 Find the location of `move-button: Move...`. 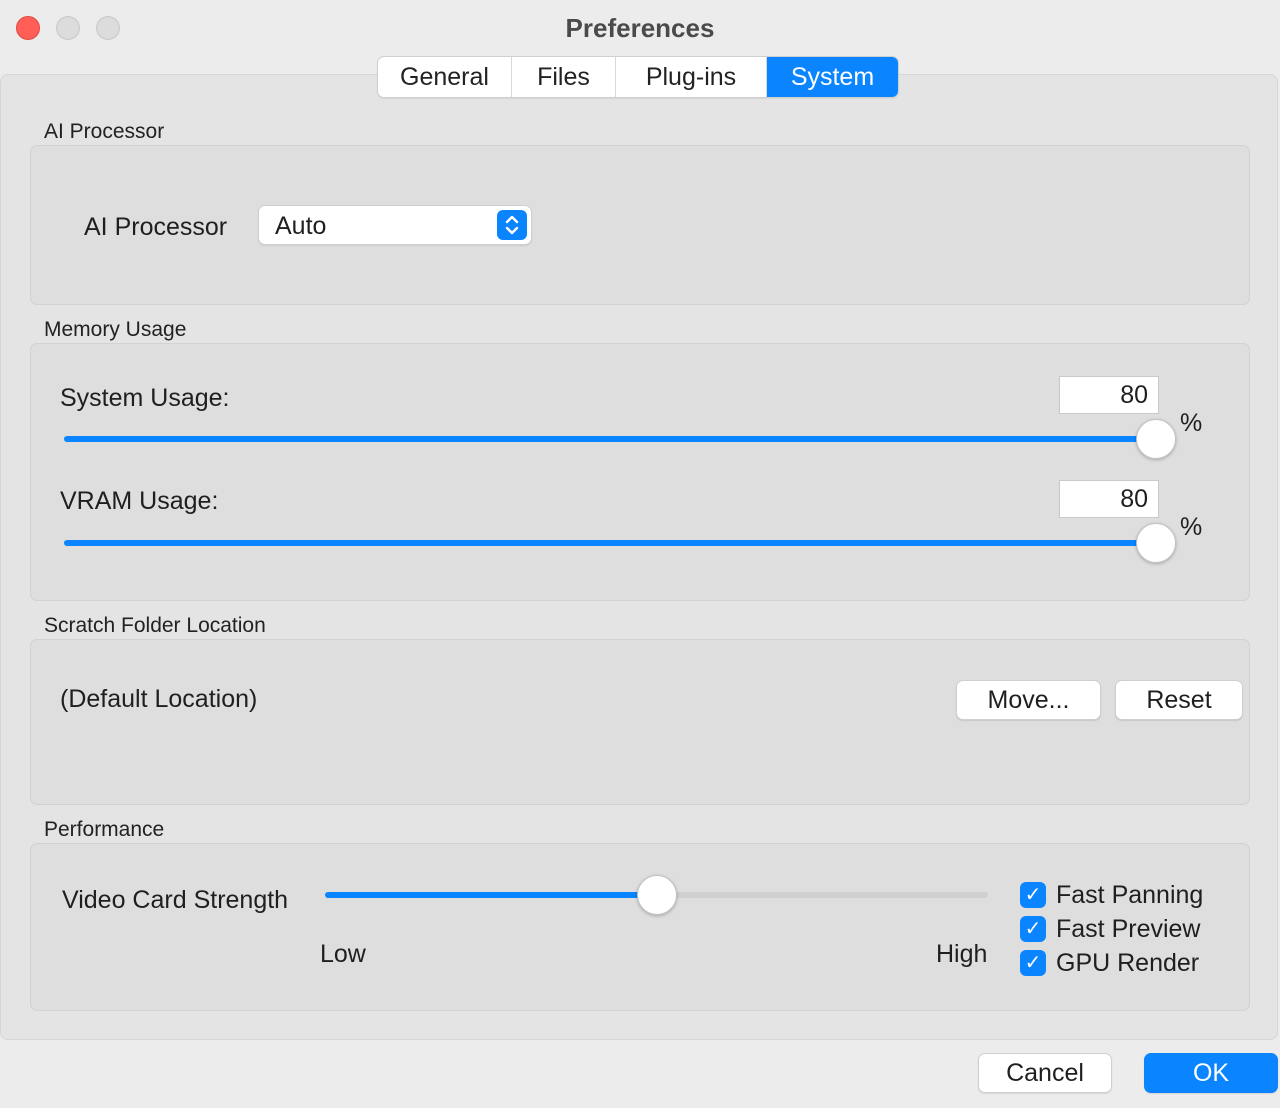

move-button: Move... is located at coordinates (1028, 700).